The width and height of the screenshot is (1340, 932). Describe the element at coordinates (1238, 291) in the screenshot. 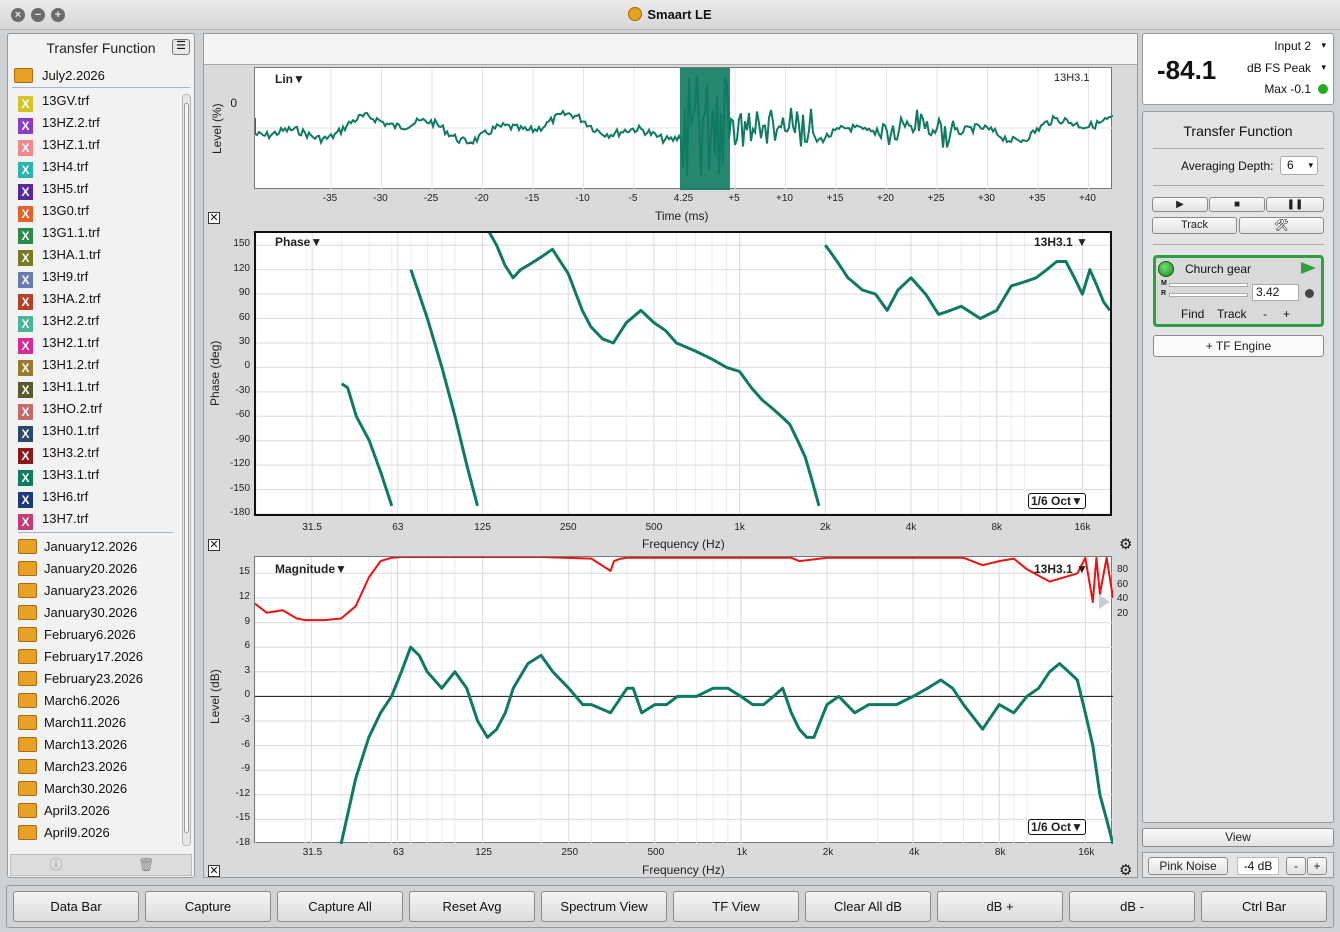

I see `tf-engine-card: Church gear M R 3.42 Find Track - +` at that location.